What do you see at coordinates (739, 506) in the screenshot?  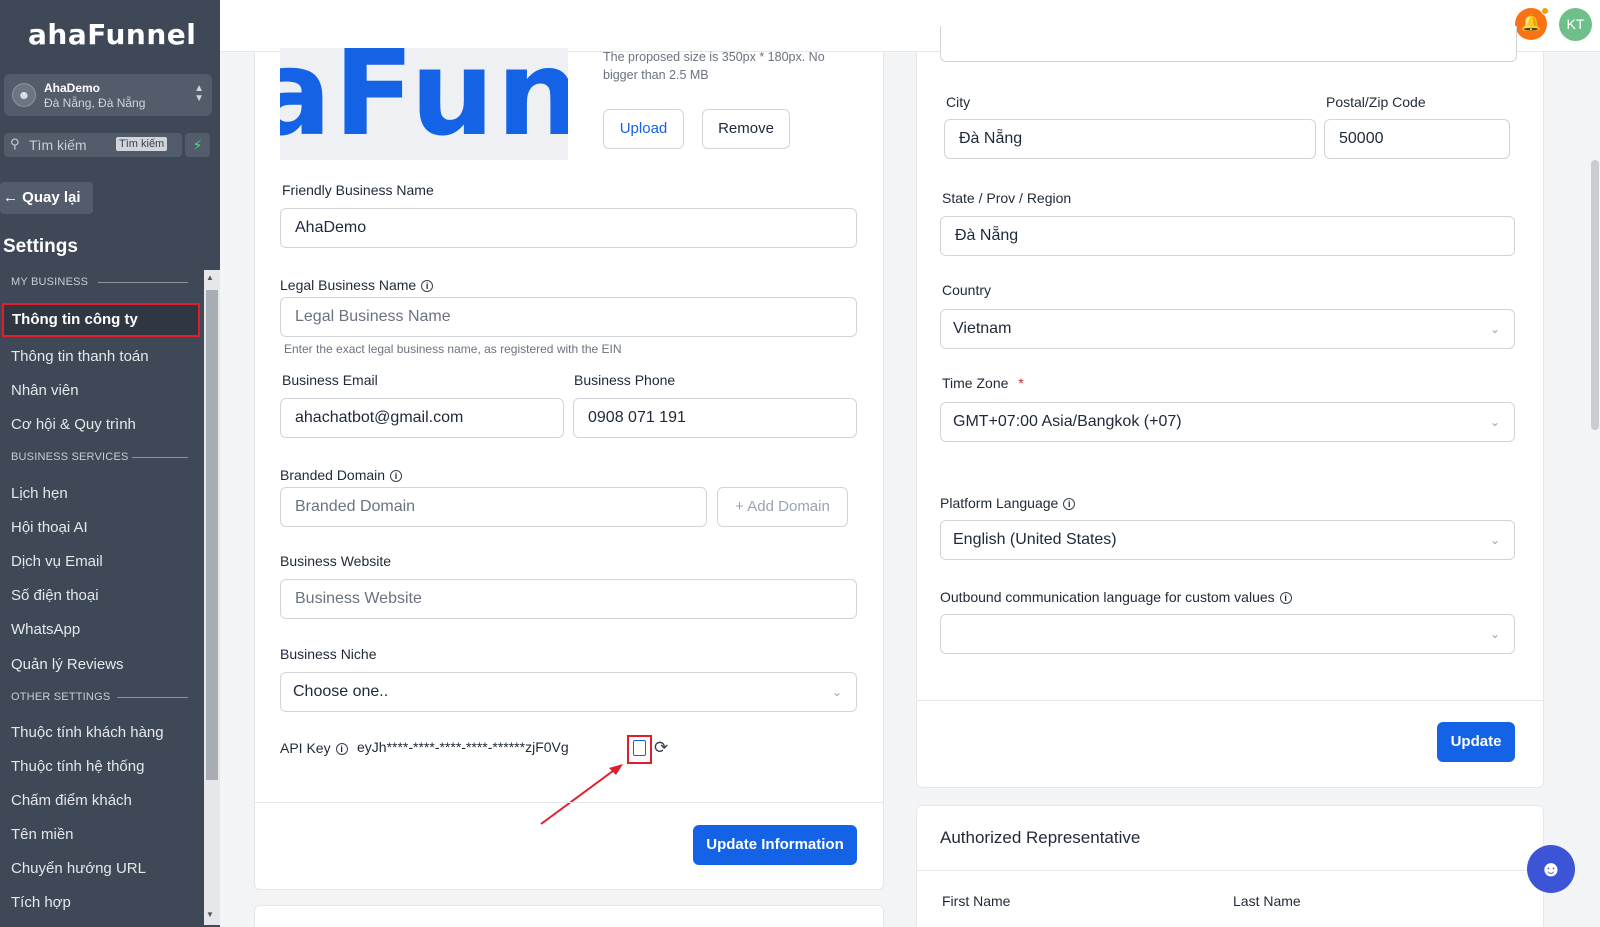 I see `plus-icon: +` at bounding box center [739, 506].